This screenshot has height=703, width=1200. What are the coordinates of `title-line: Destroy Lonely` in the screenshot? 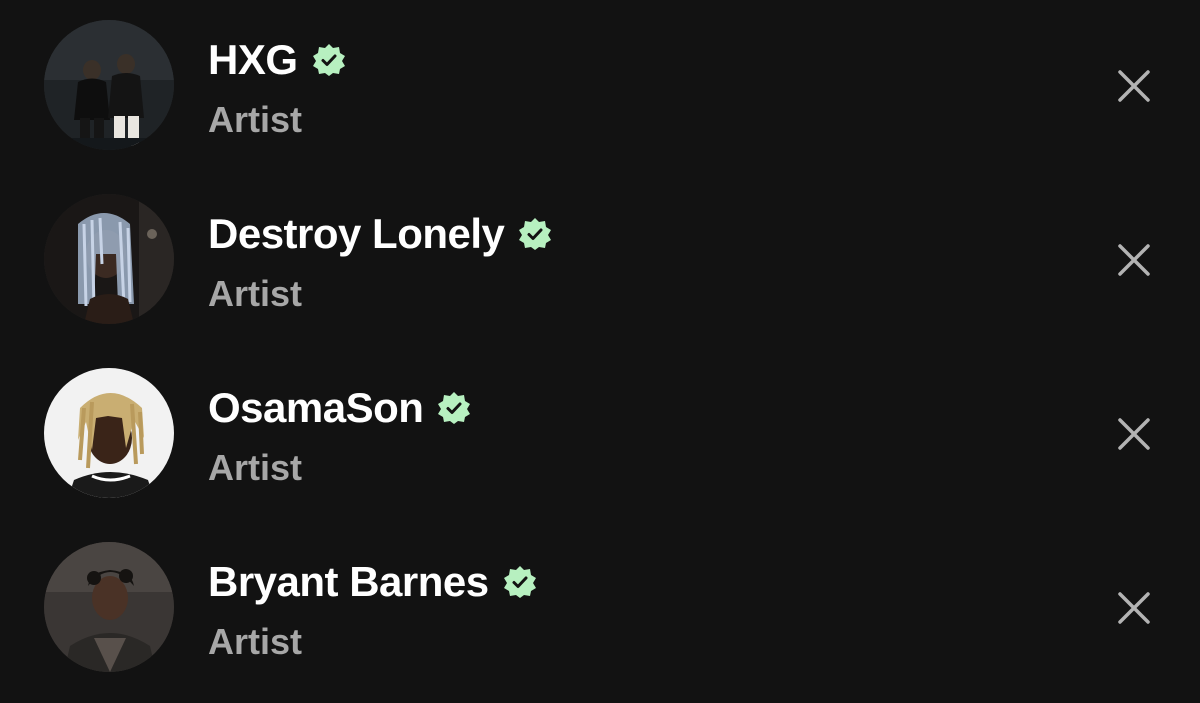 It's located at (380, 234).